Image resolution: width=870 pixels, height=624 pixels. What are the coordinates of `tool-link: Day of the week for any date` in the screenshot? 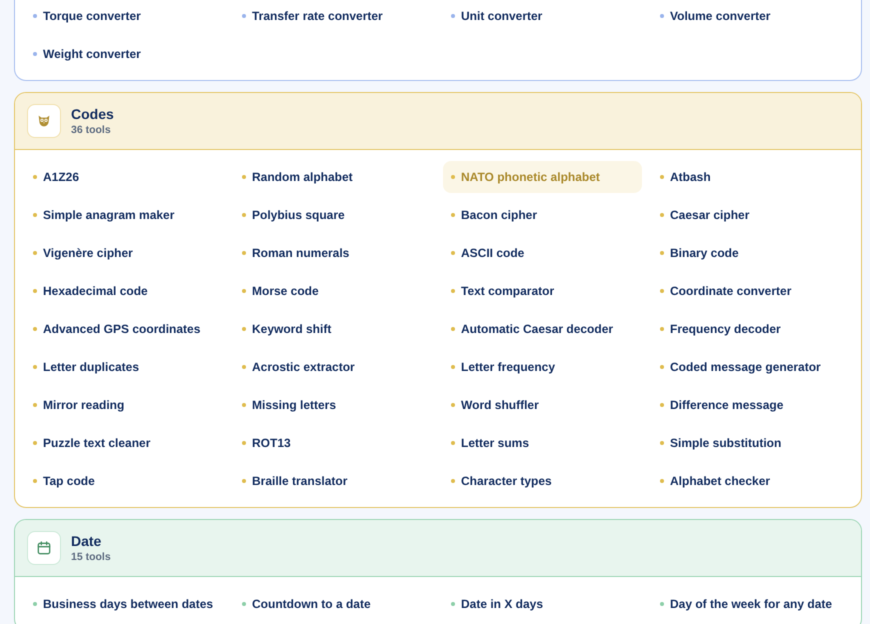 It's located at (751, 604).